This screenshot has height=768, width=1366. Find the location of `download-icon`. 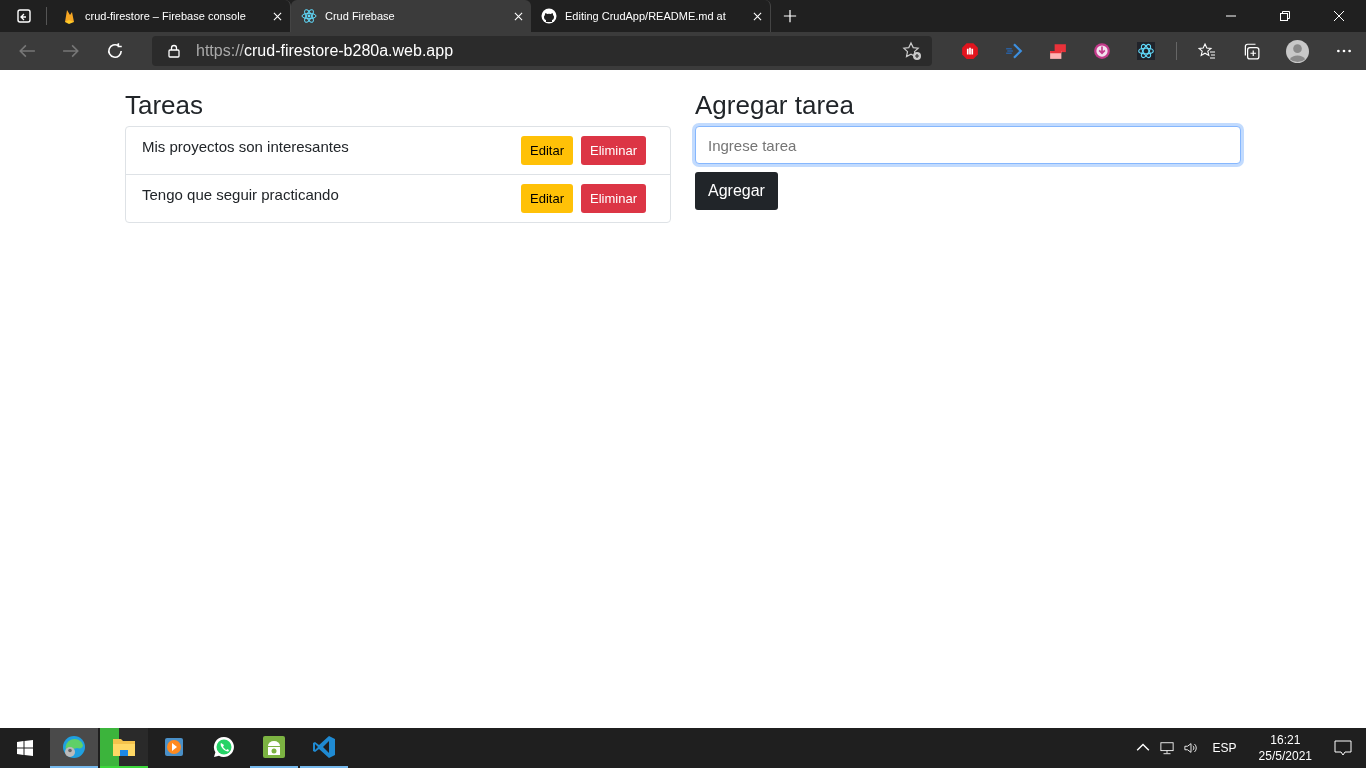

download-icon is located at coordinates (1102, 51).